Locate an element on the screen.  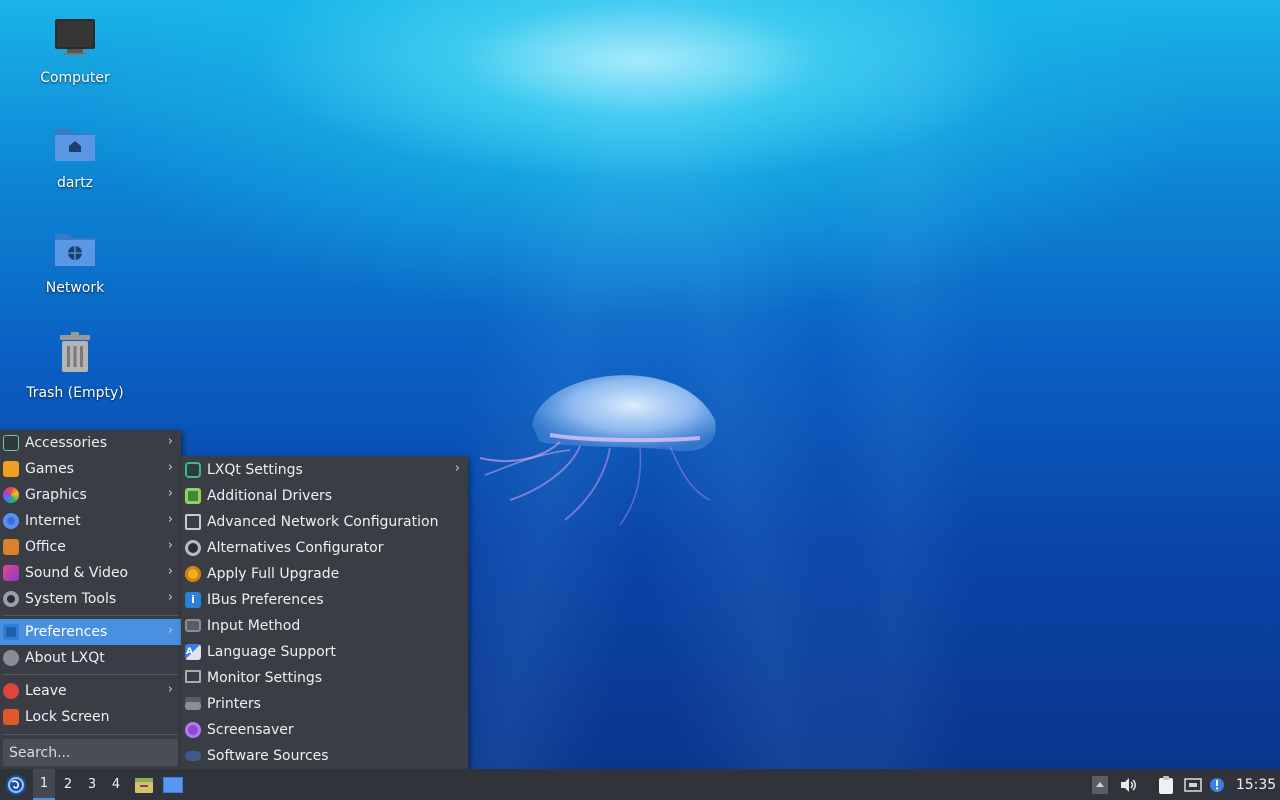
office-icon is located at coordinates (11, 547).